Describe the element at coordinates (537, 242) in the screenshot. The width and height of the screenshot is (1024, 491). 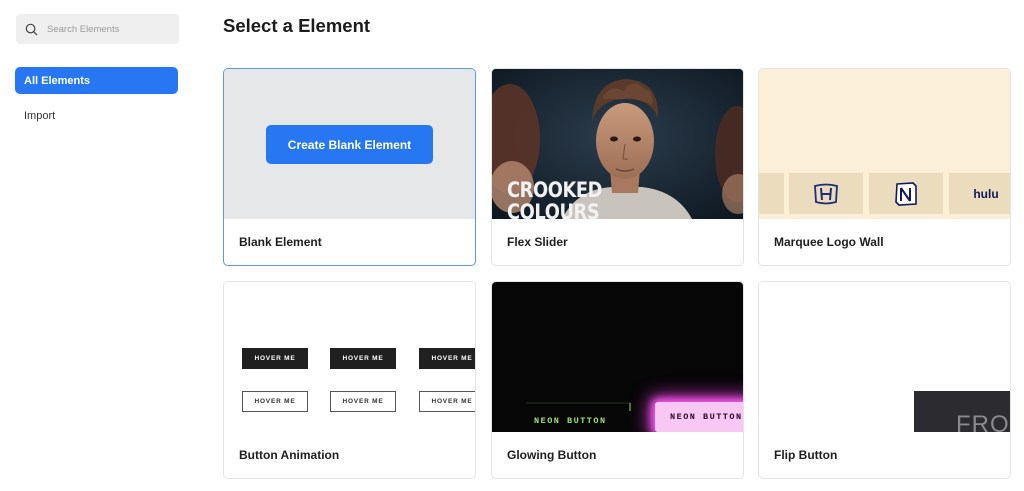
I see `card-label: Flex Slider` at that location.